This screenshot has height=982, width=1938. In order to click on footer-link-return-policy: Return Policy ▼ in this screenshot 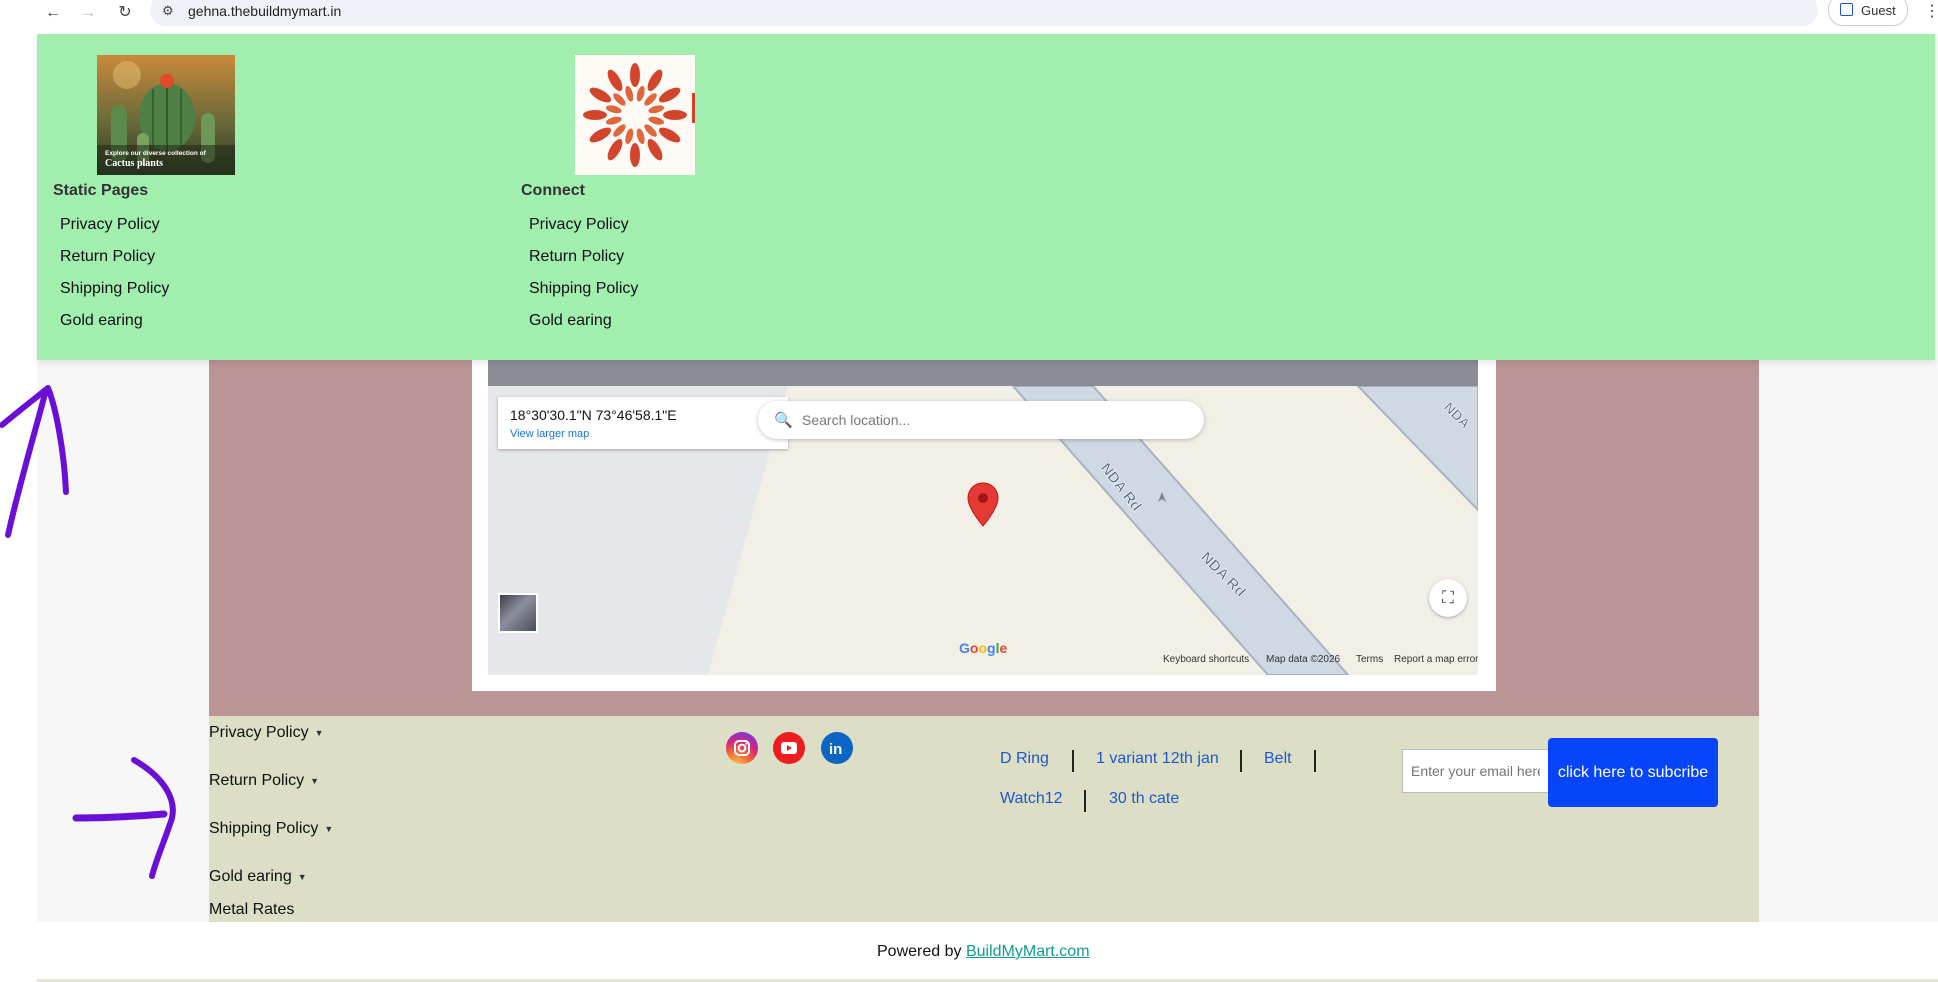, I will do `click(264, 781)`.